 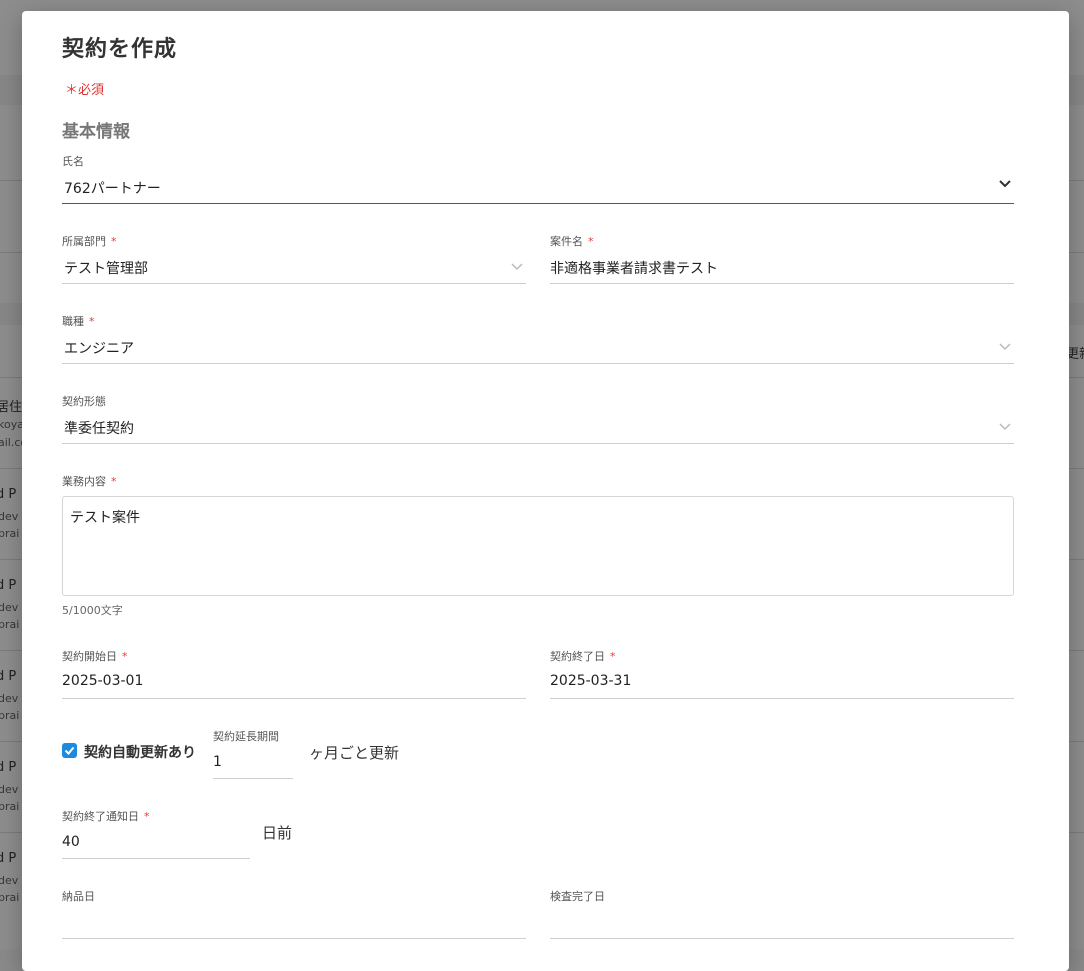 I want to click on contract-form-value: 準委任契約, so click(x=99, y=429).